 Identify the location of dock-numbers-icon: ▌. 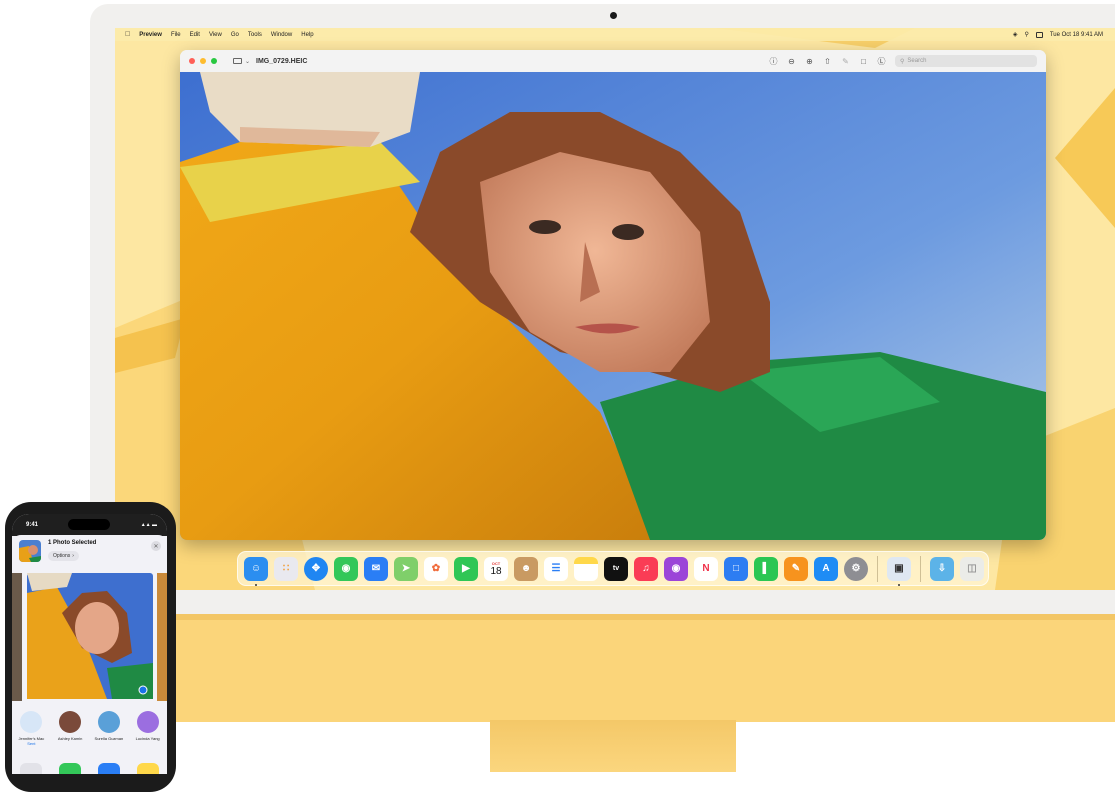
(766, 568).